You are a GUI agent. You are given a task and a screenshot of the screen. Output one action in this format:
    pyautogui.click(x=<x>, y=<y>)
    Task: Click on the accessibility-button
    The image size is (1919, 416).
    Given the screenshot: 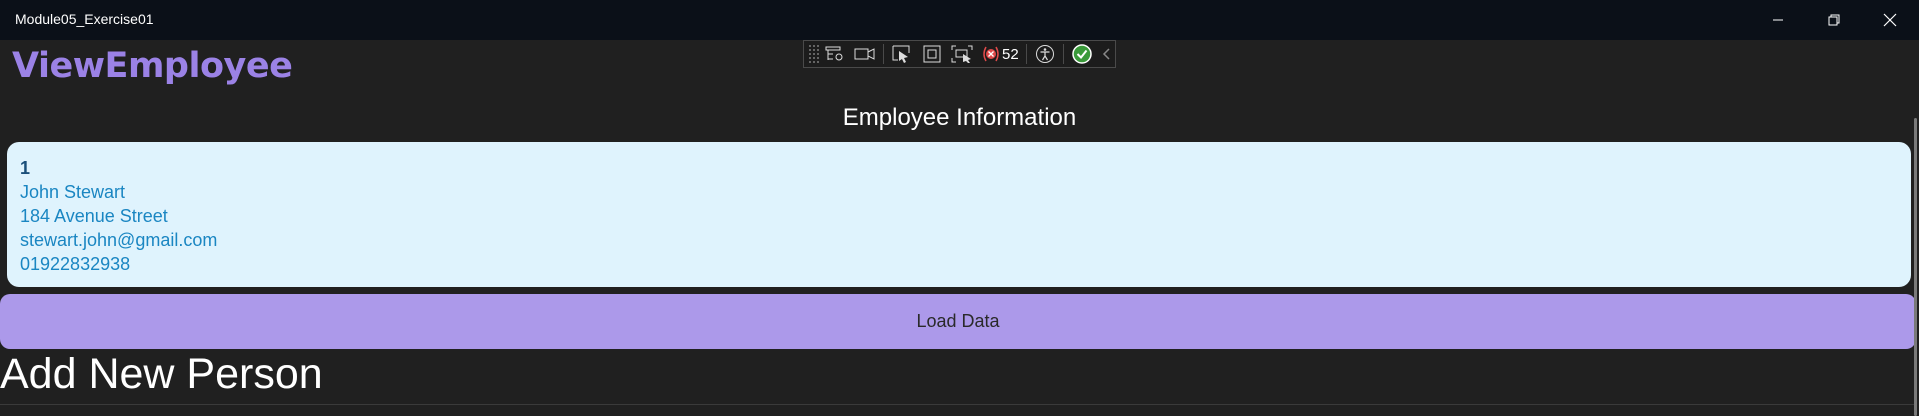 What is the action you would take?
    pyautogui.click(x=1045, y=54)
    